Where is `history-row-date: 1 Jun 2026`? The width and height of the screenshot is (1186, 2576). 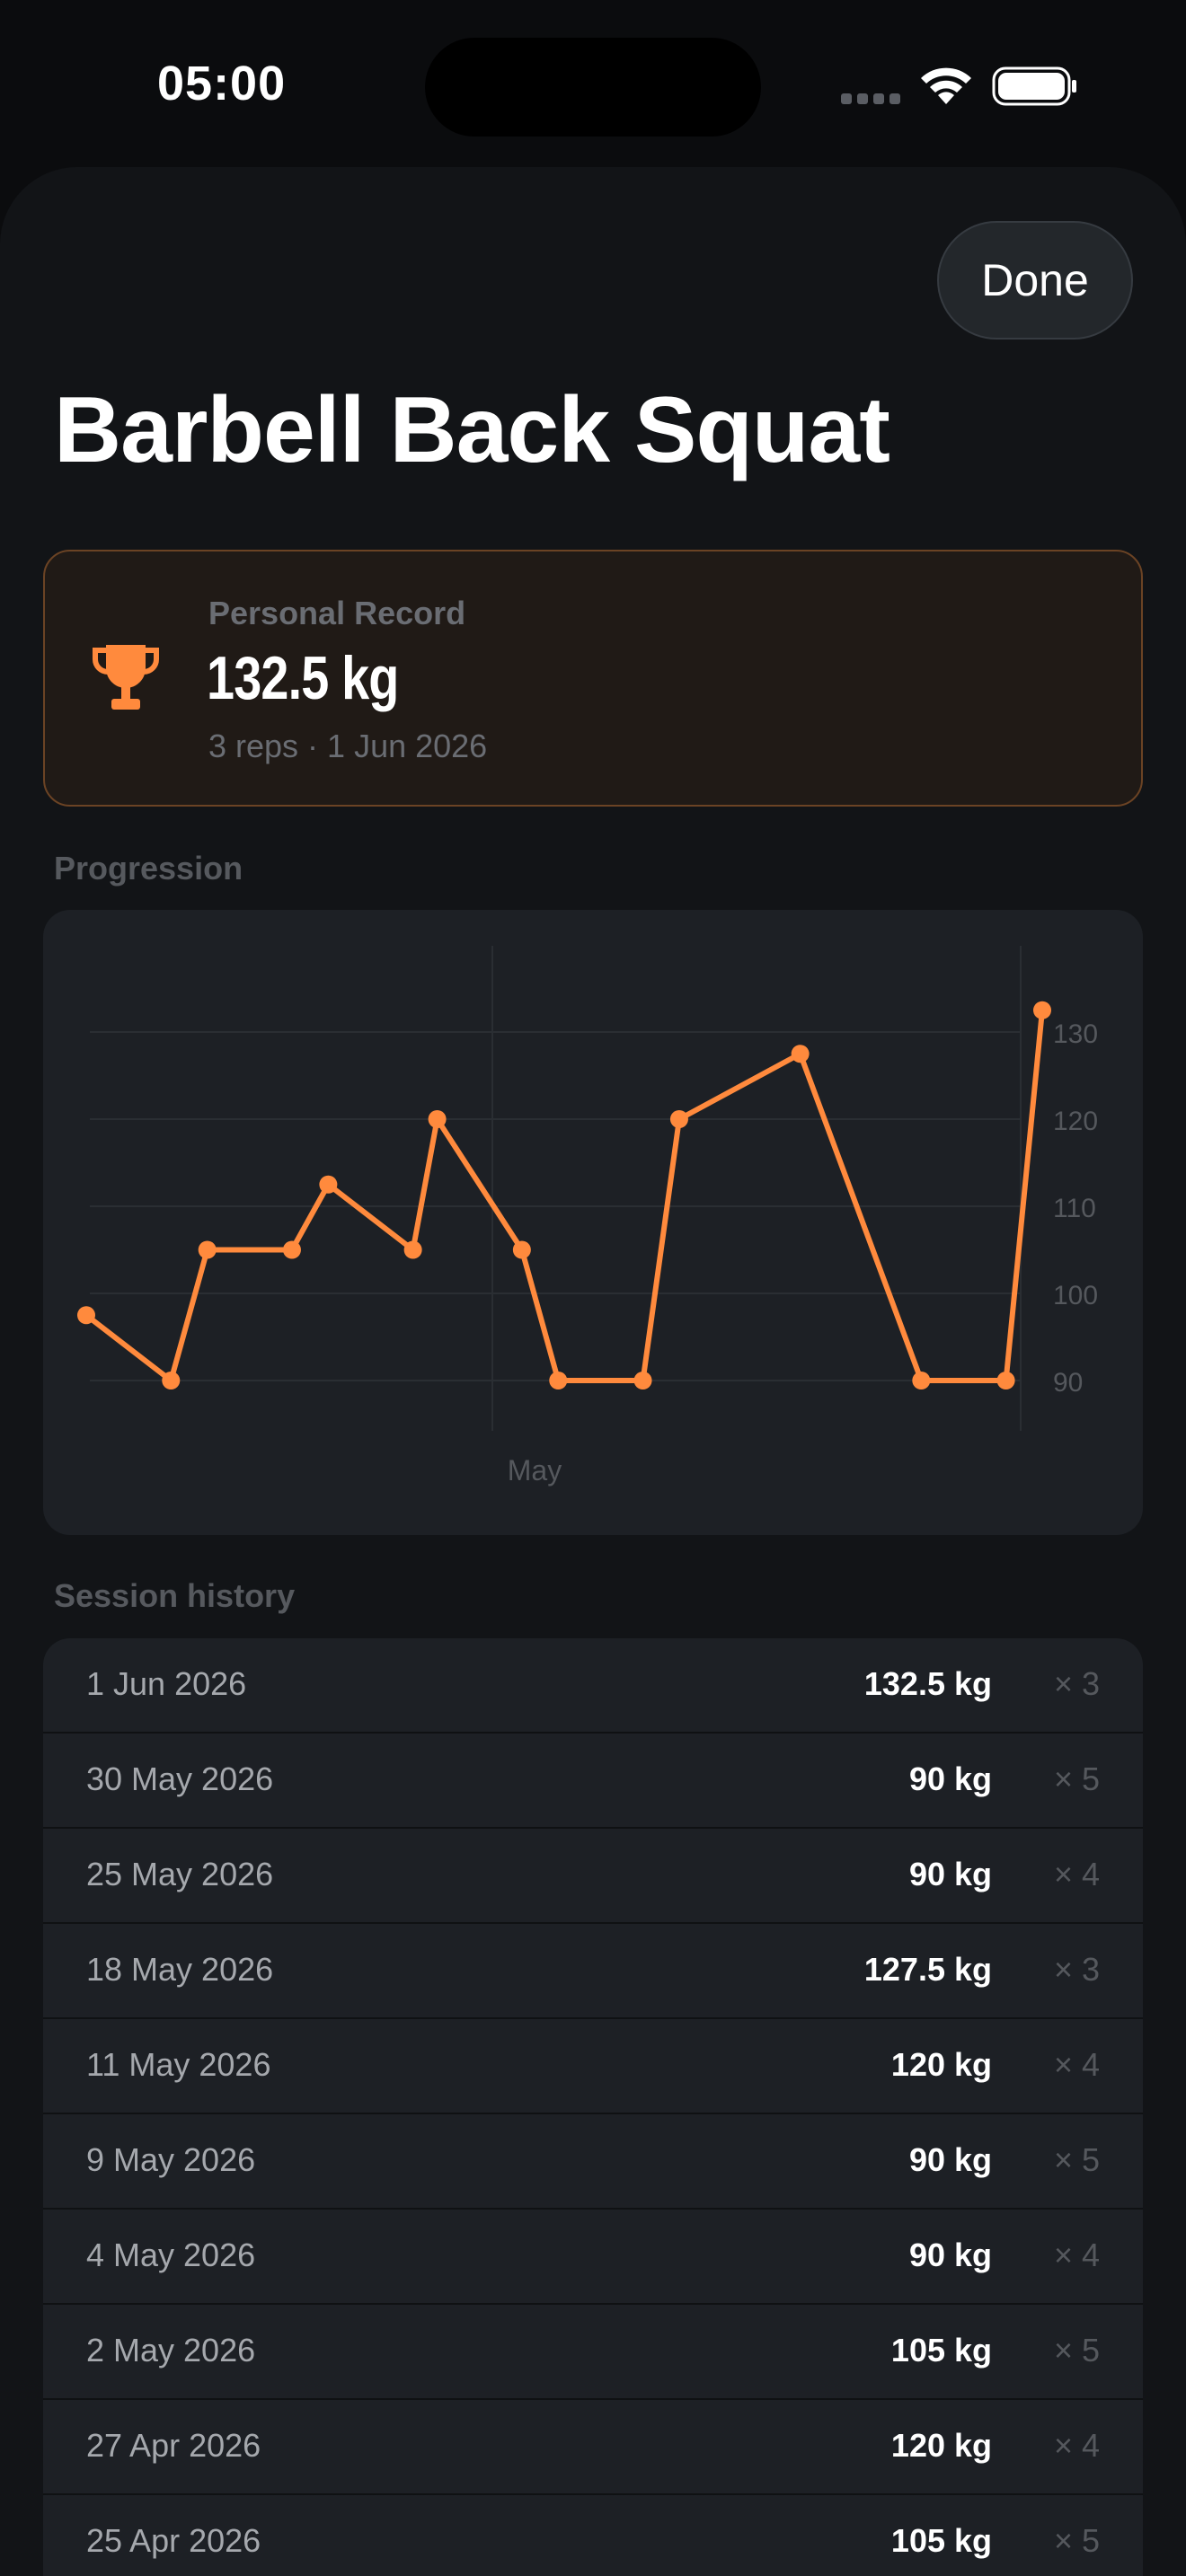
history-row-date: 1 Jun 2026 is located at coordinates (166, 1683).